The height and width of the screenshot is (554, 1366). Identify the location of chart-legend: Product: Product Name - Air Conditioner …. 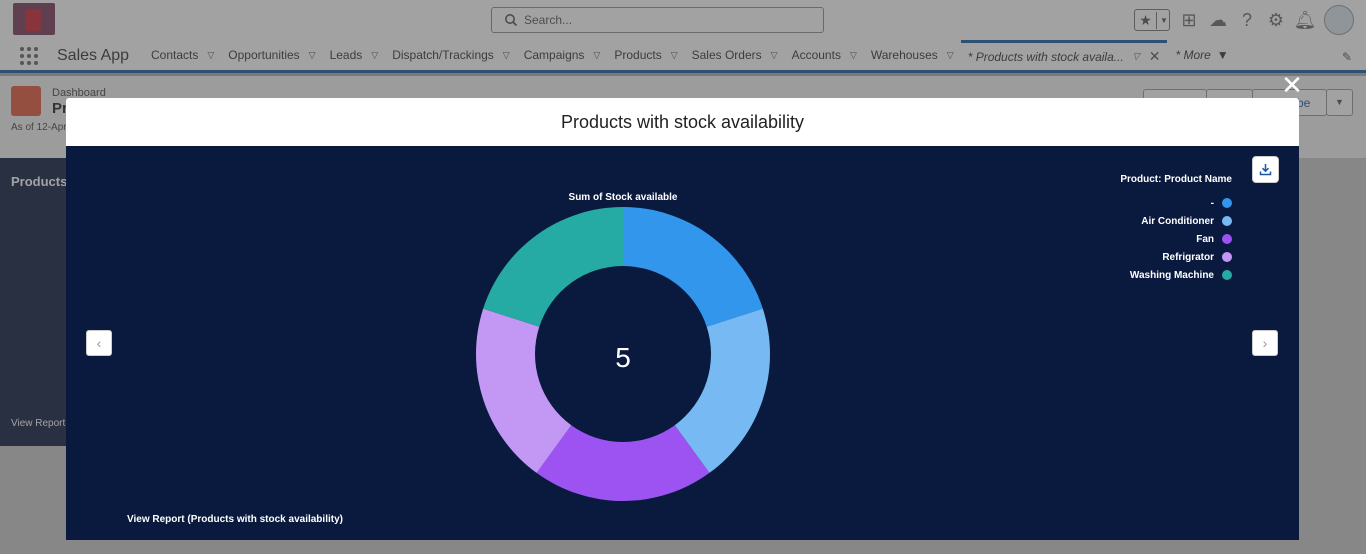
(1169, 229).